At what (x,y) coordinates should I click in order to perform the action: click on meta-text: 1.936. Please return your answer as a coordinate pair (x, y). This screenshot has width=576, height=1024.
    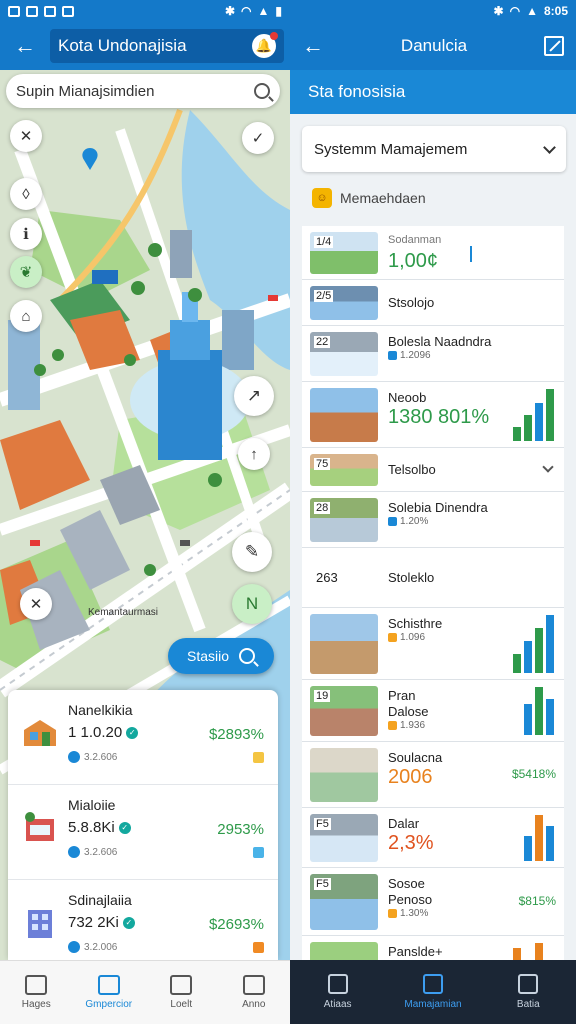
    Looking at the image, I should click on (413, 725).